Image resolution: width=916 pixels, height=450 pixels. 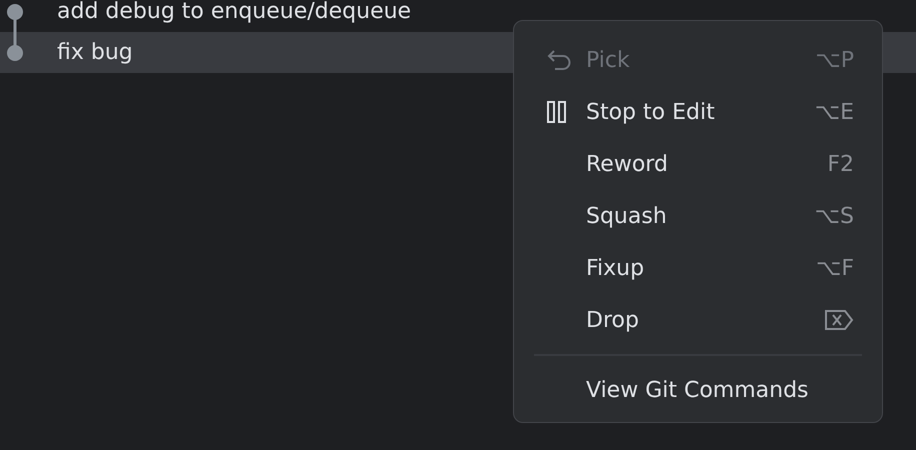 I want to click on menu-item: Fixup ⌥F, so click(x=698, y=268).